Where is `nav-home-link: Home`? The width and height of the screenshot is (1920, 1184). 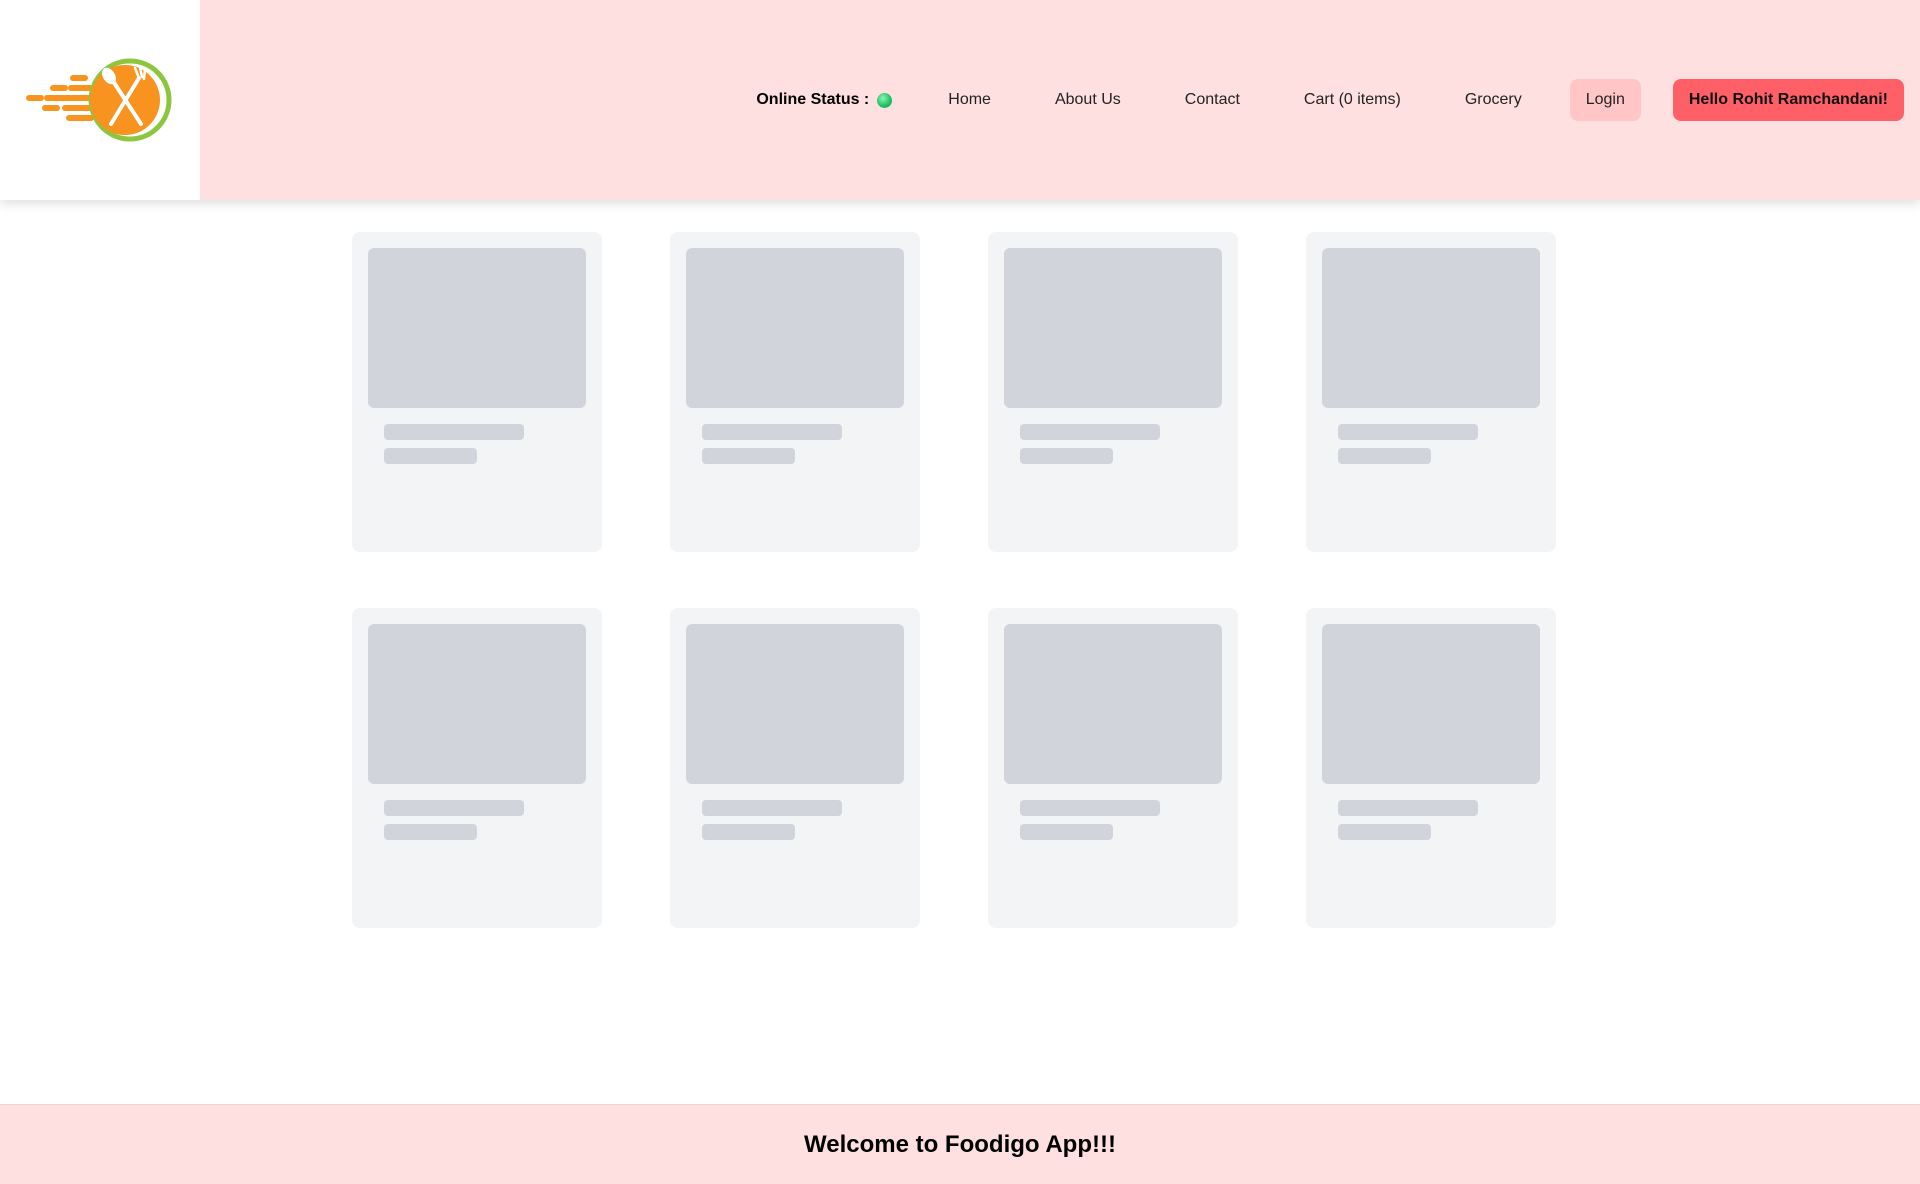
nav-home-link: Home is located at coordinates (969, 100).